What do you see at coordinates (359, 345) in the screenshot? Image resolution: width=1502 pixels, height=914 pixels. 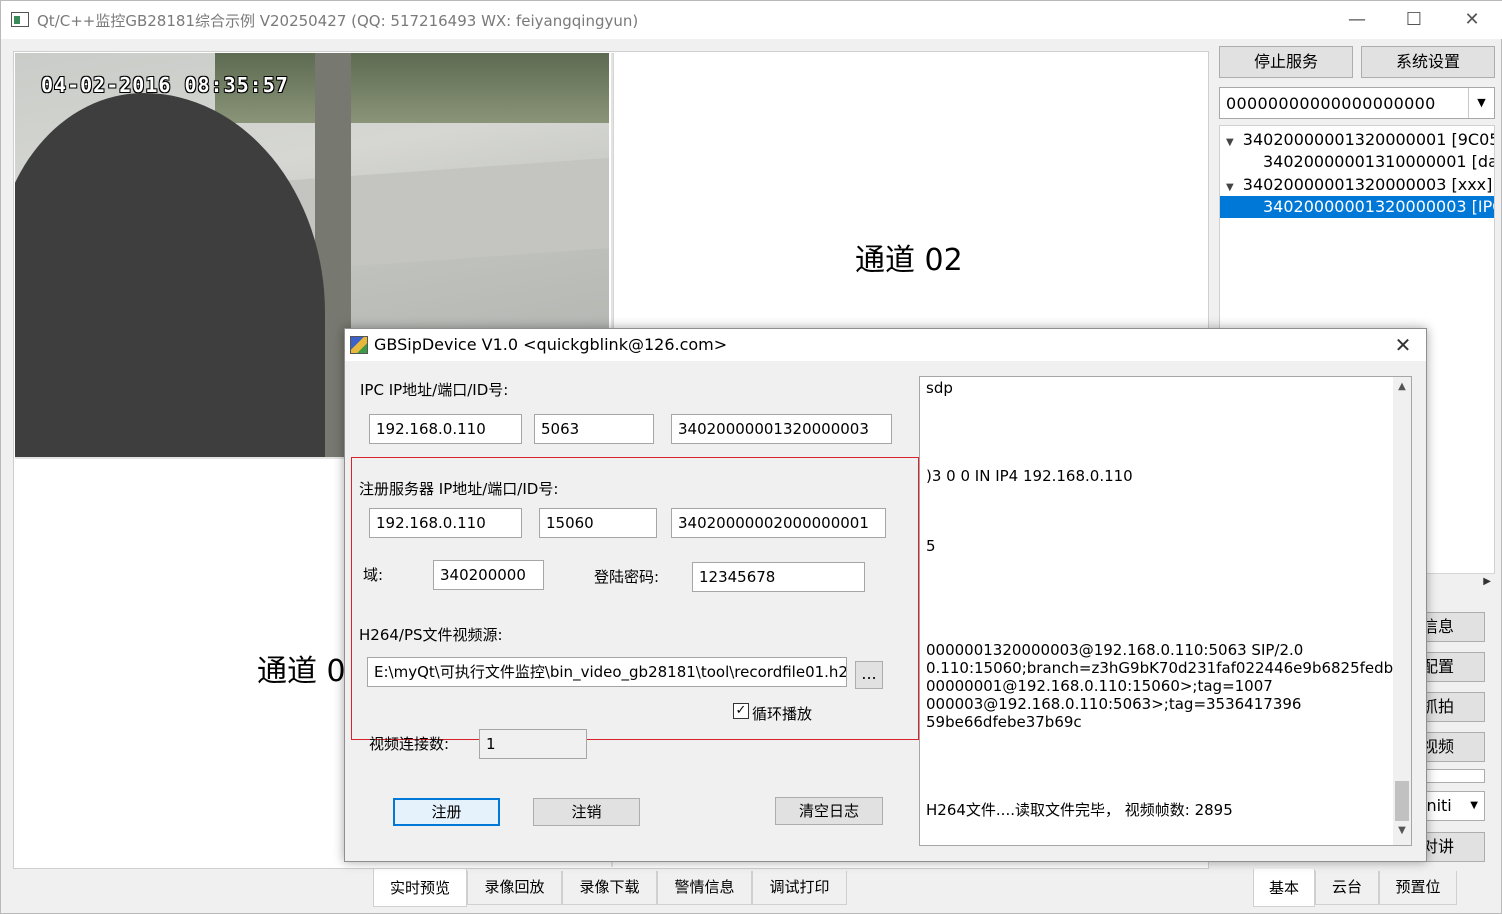 I see `dialog-app-icon` at bounding box center [359, 345].